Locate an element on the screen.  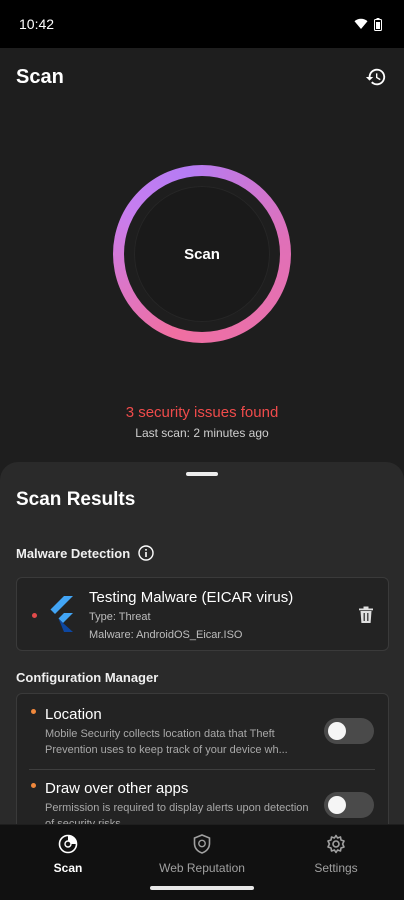
app-bar: Scan is located at coordinates (202, 77).